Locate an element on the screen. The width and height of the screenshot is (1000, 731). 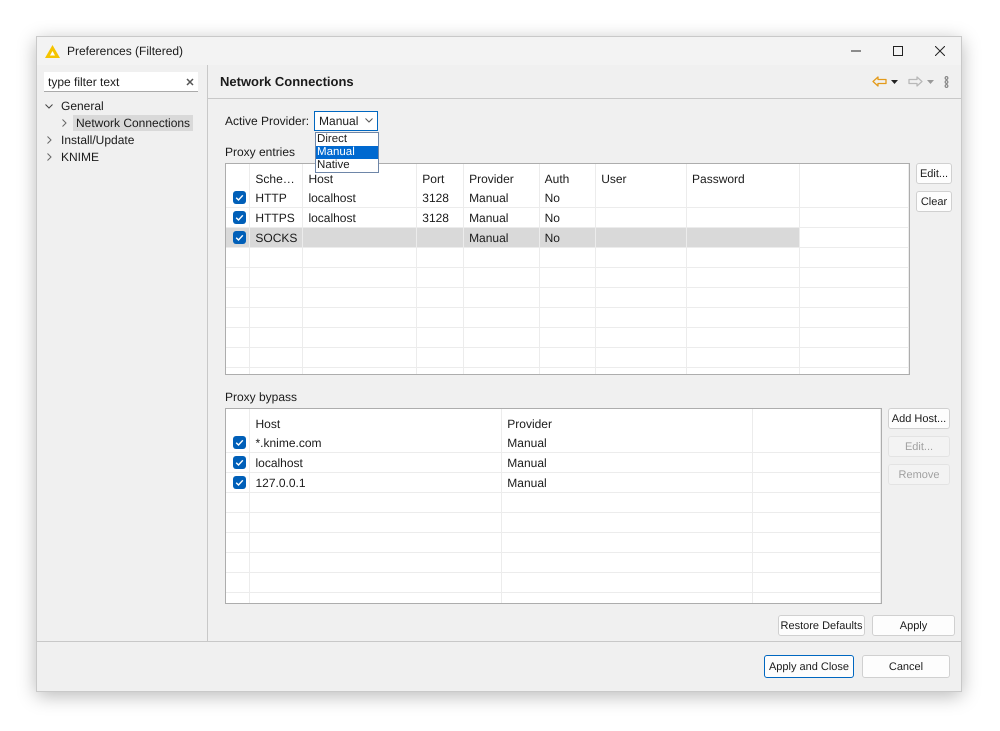
field-label: Active Provider: is located at coordinates (267, 121).